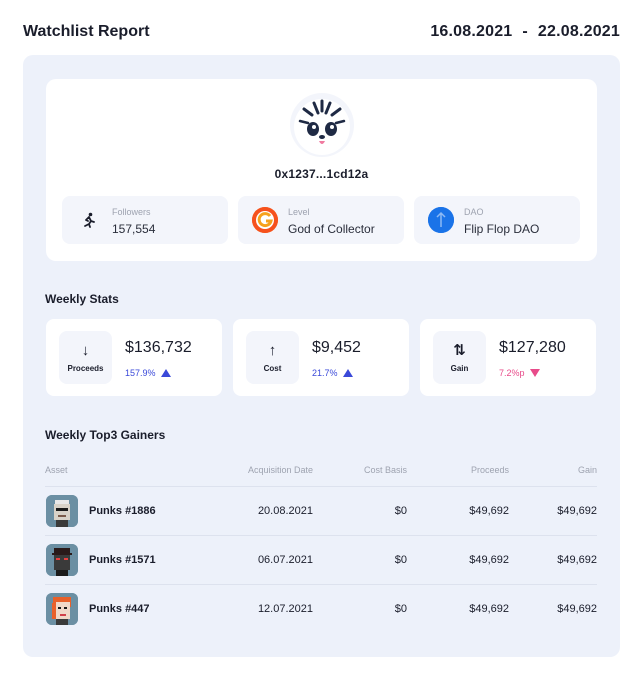  I want to click on gain-change: 7.2%p, so click(519, 373).